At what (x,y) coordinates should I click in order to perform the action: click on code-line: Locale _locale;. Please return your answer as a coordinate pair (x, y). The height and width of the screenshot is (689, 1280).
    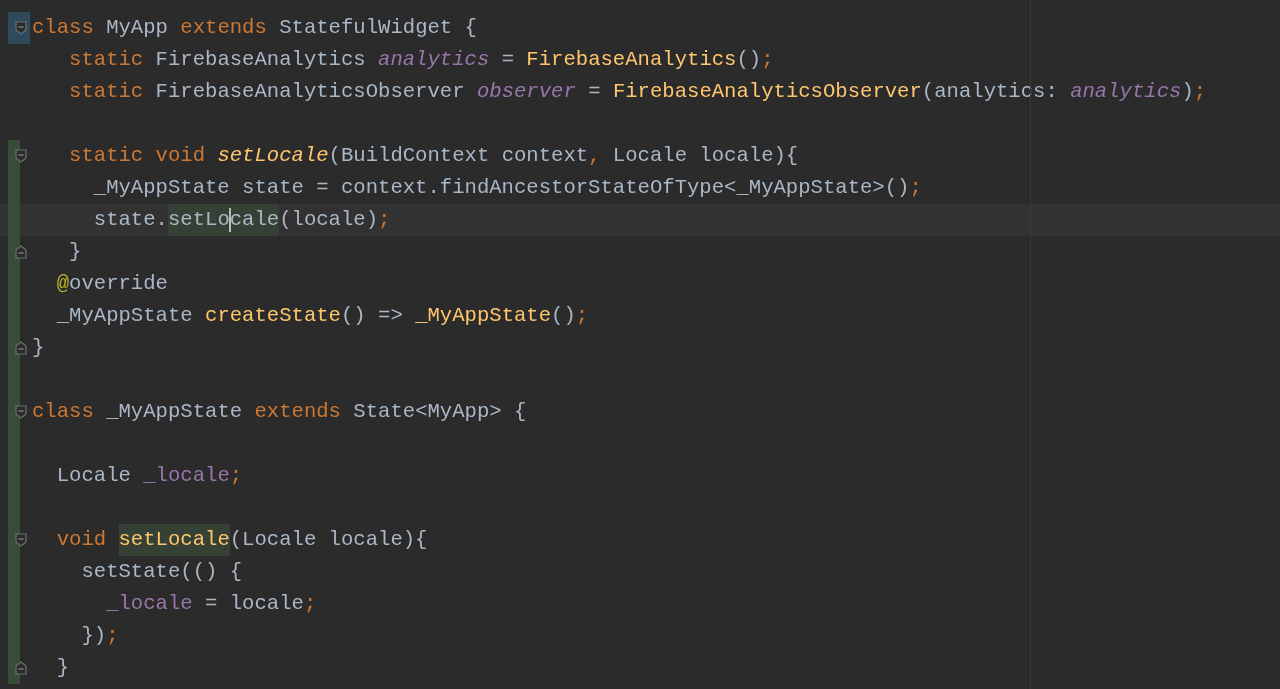
    Looking at the image, I should click on (149, 476).